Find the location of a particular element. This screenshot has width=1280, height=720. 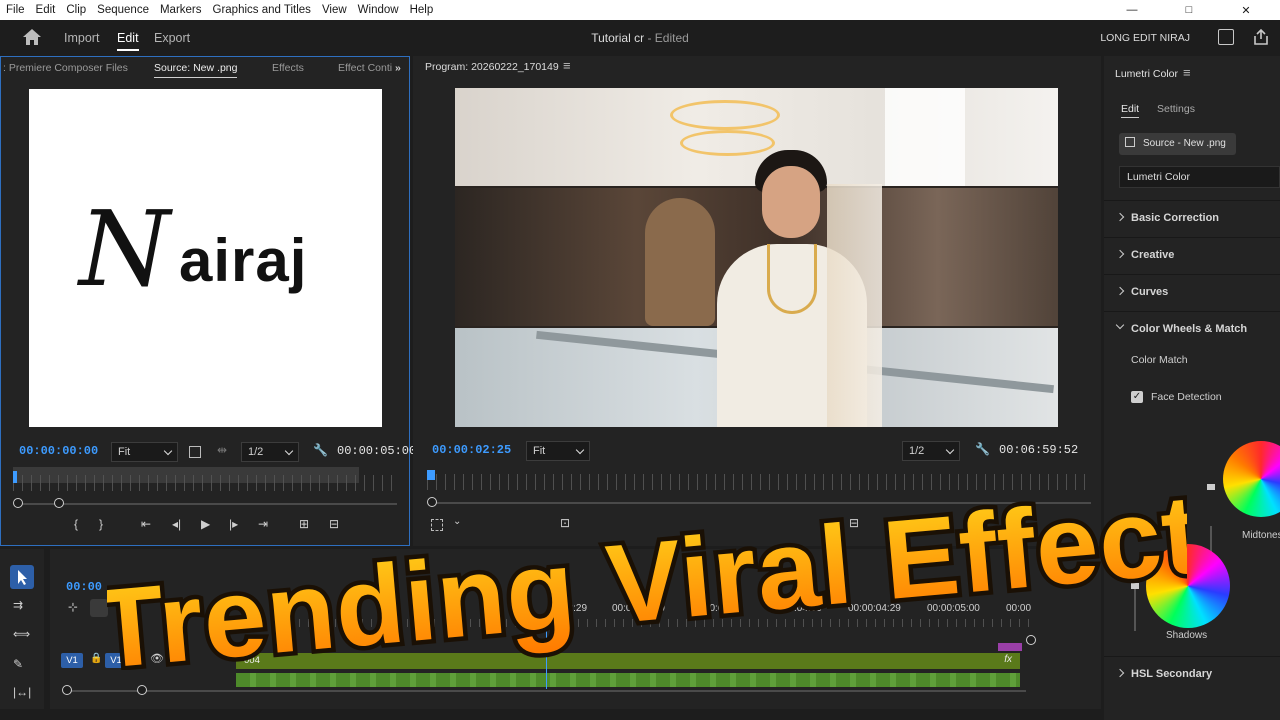

selection-tool is located at coordinates (22, 577).